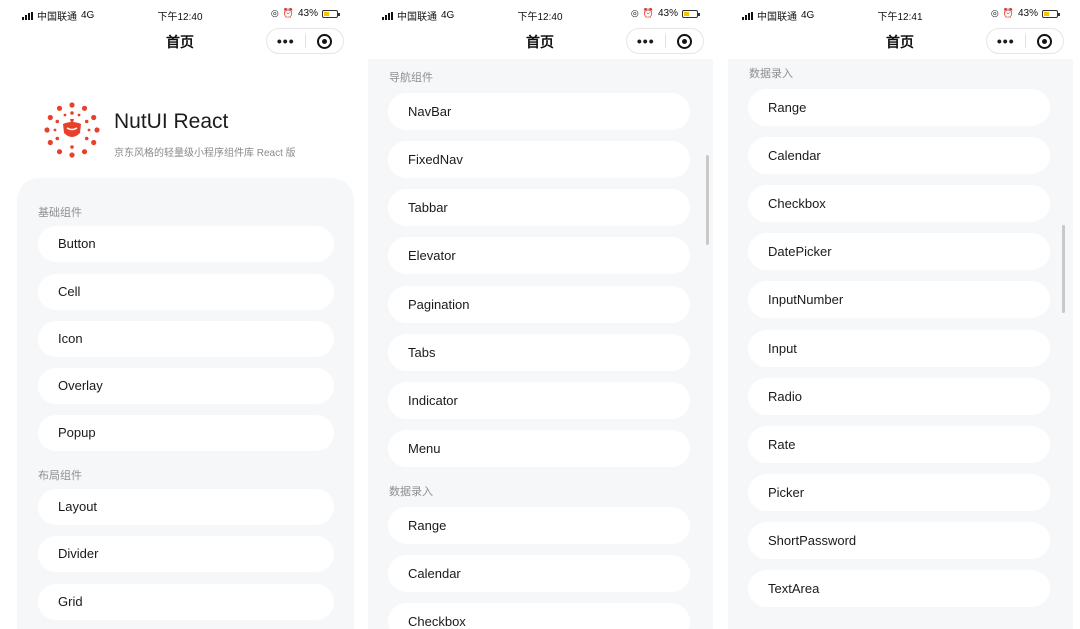 Image resolution: width=1080 pixels, height=629 pixels. Describe the element at coordinates (205, 153) in the screenshot. I see `brand-subtitle: 京东风格的轻量级小程序组件库 React 版` at that location.